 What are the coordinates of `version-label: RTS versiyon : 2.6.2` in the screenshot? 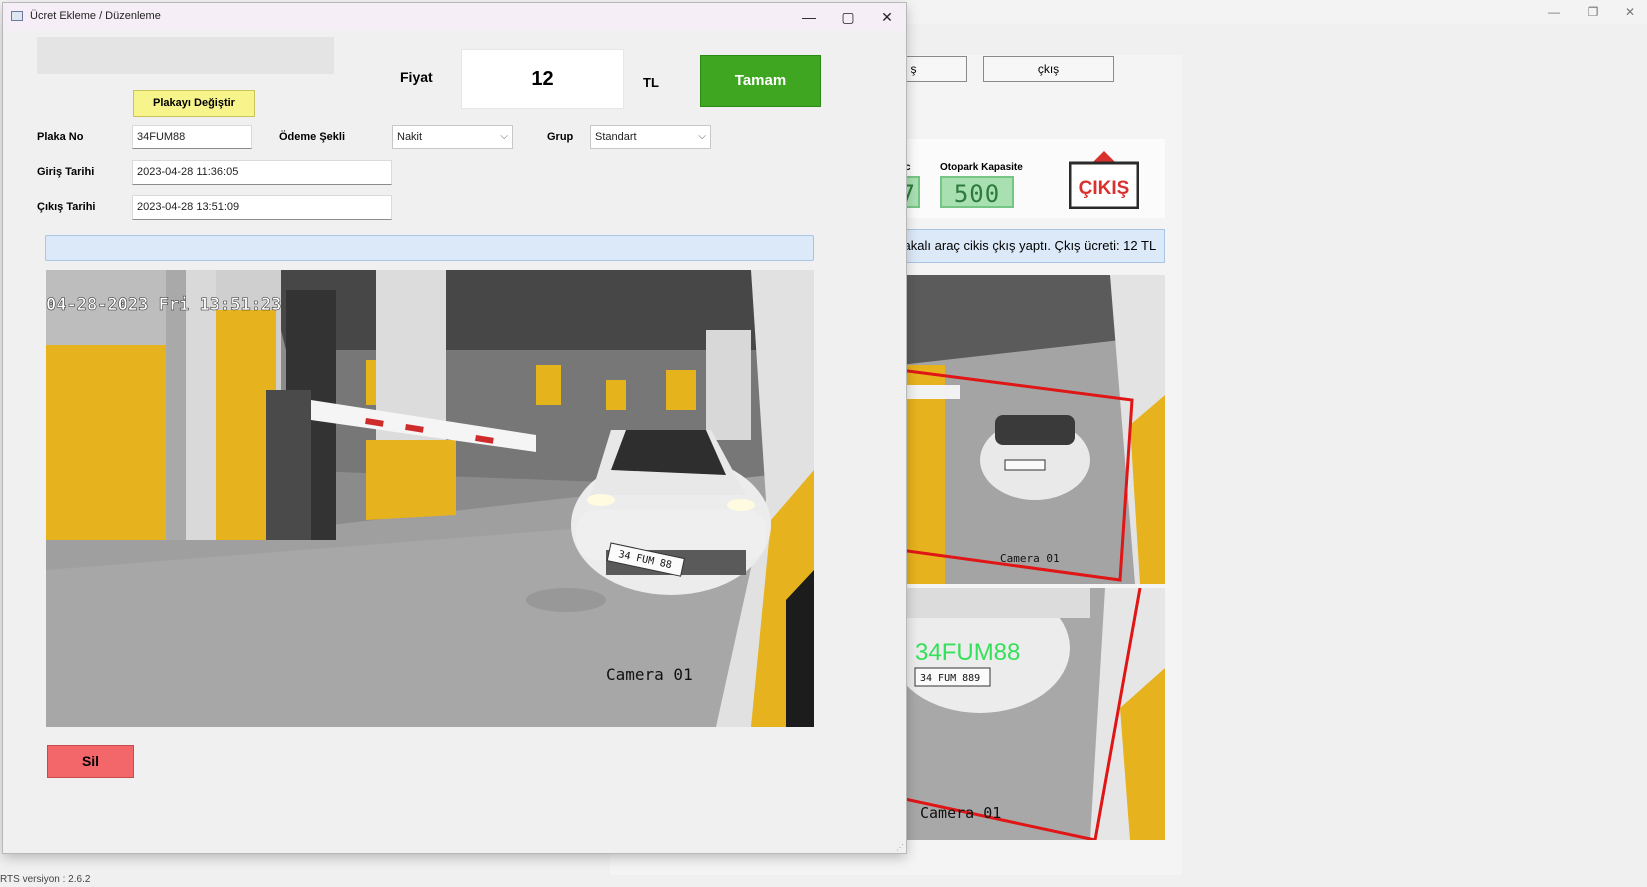 It's located at (45, 879).